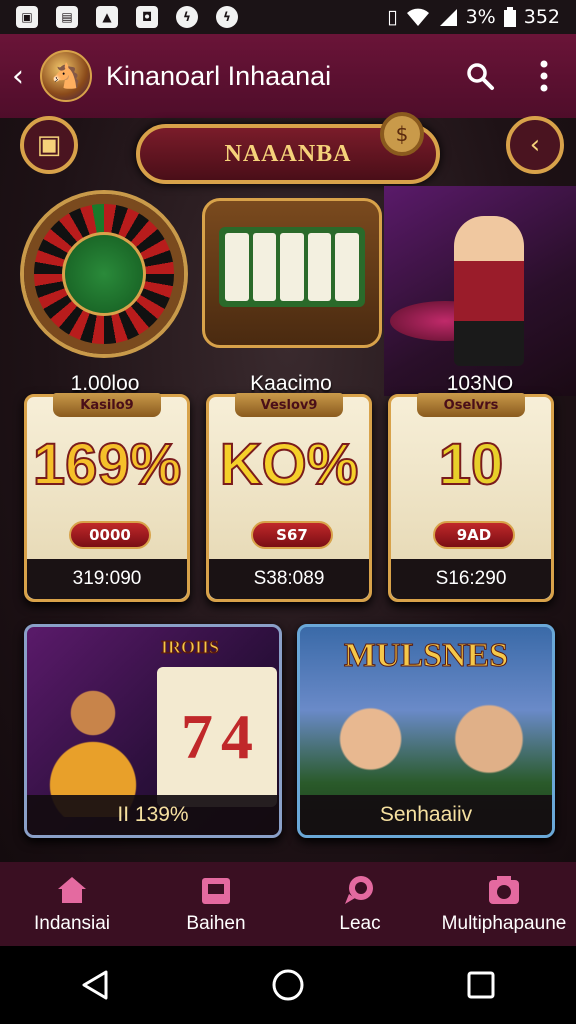 The image size is (576, 1024). What do you see at coordinates (66, 76) in the screenshot?
I see `app-logo: 🐴` at bounding box center [66, 76].